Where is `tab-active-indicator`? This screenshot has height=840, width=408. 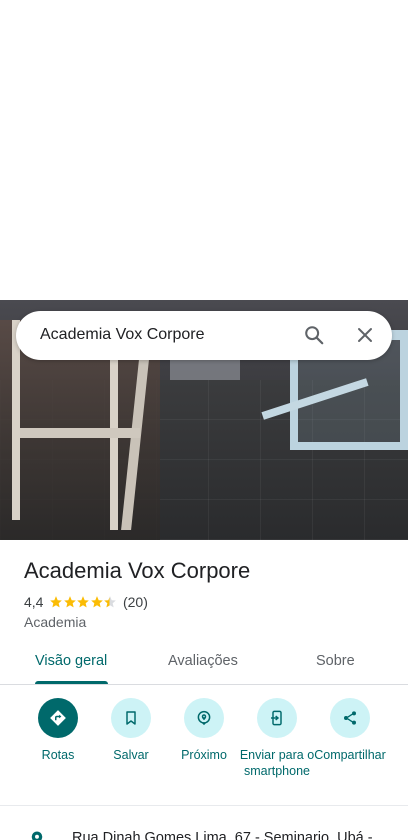
tab-active-indicator is located at coordinates (71, 682).